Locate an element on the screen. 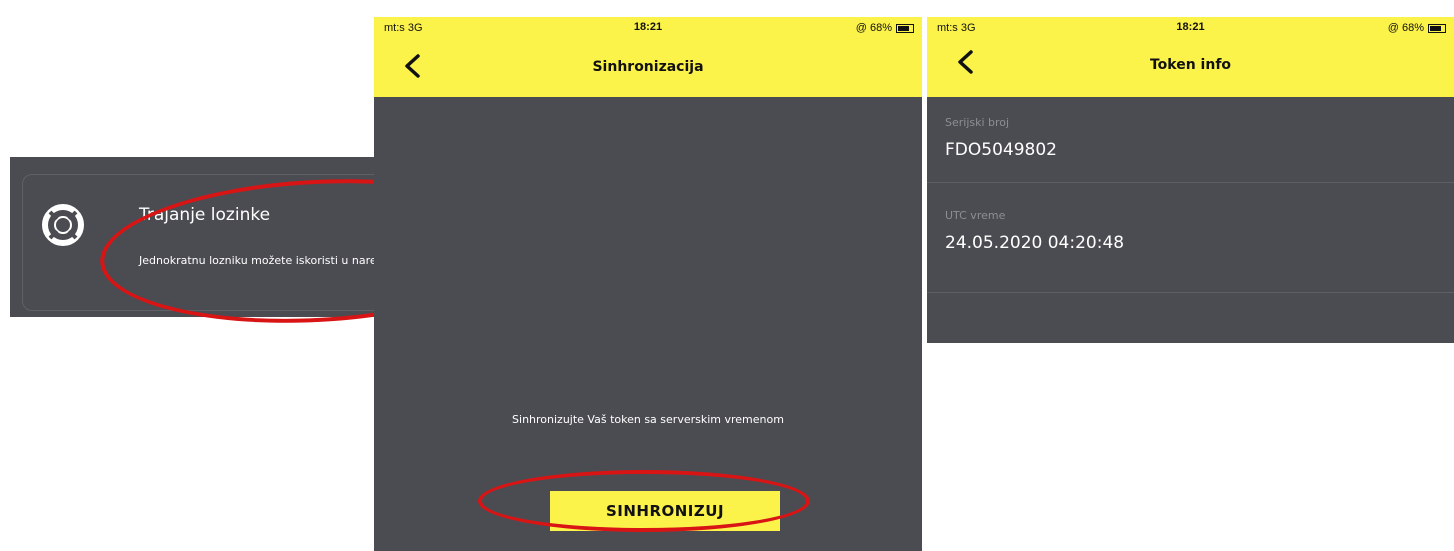  lifebuoy-icon is located at coordinates (63, 225).